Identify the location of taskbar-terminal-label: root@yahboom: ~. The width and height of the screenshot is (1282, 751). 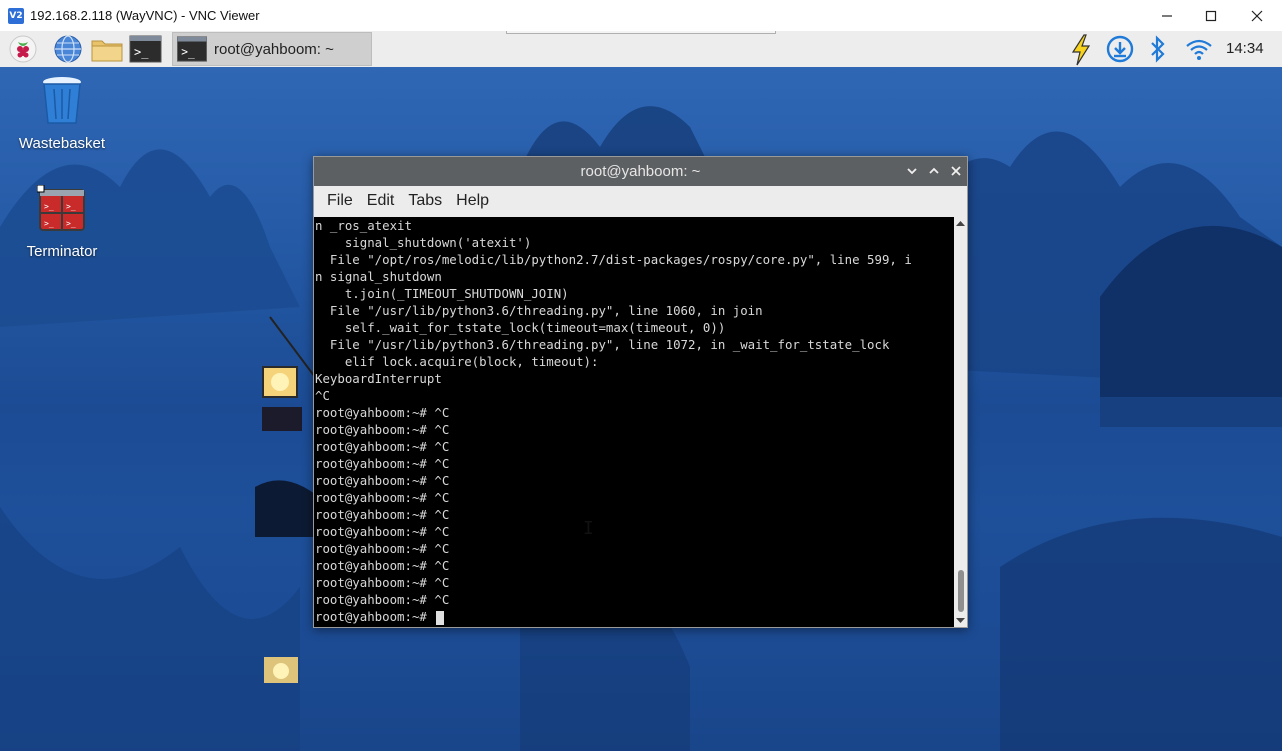
(274, 49).